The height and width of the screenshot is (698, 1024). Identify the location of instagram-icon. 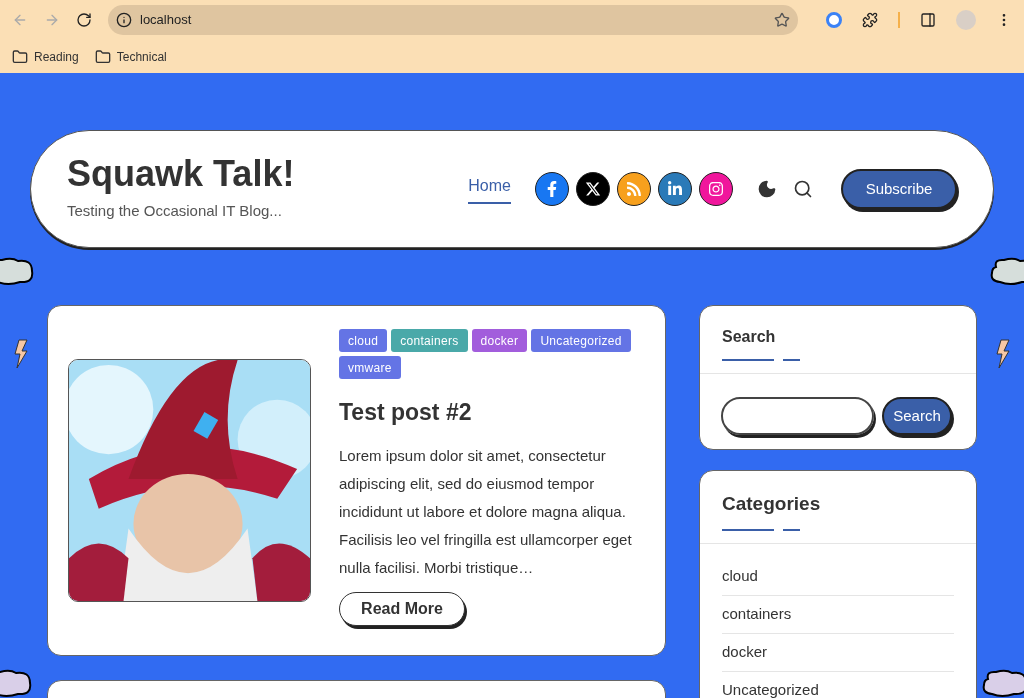
(716, 189).